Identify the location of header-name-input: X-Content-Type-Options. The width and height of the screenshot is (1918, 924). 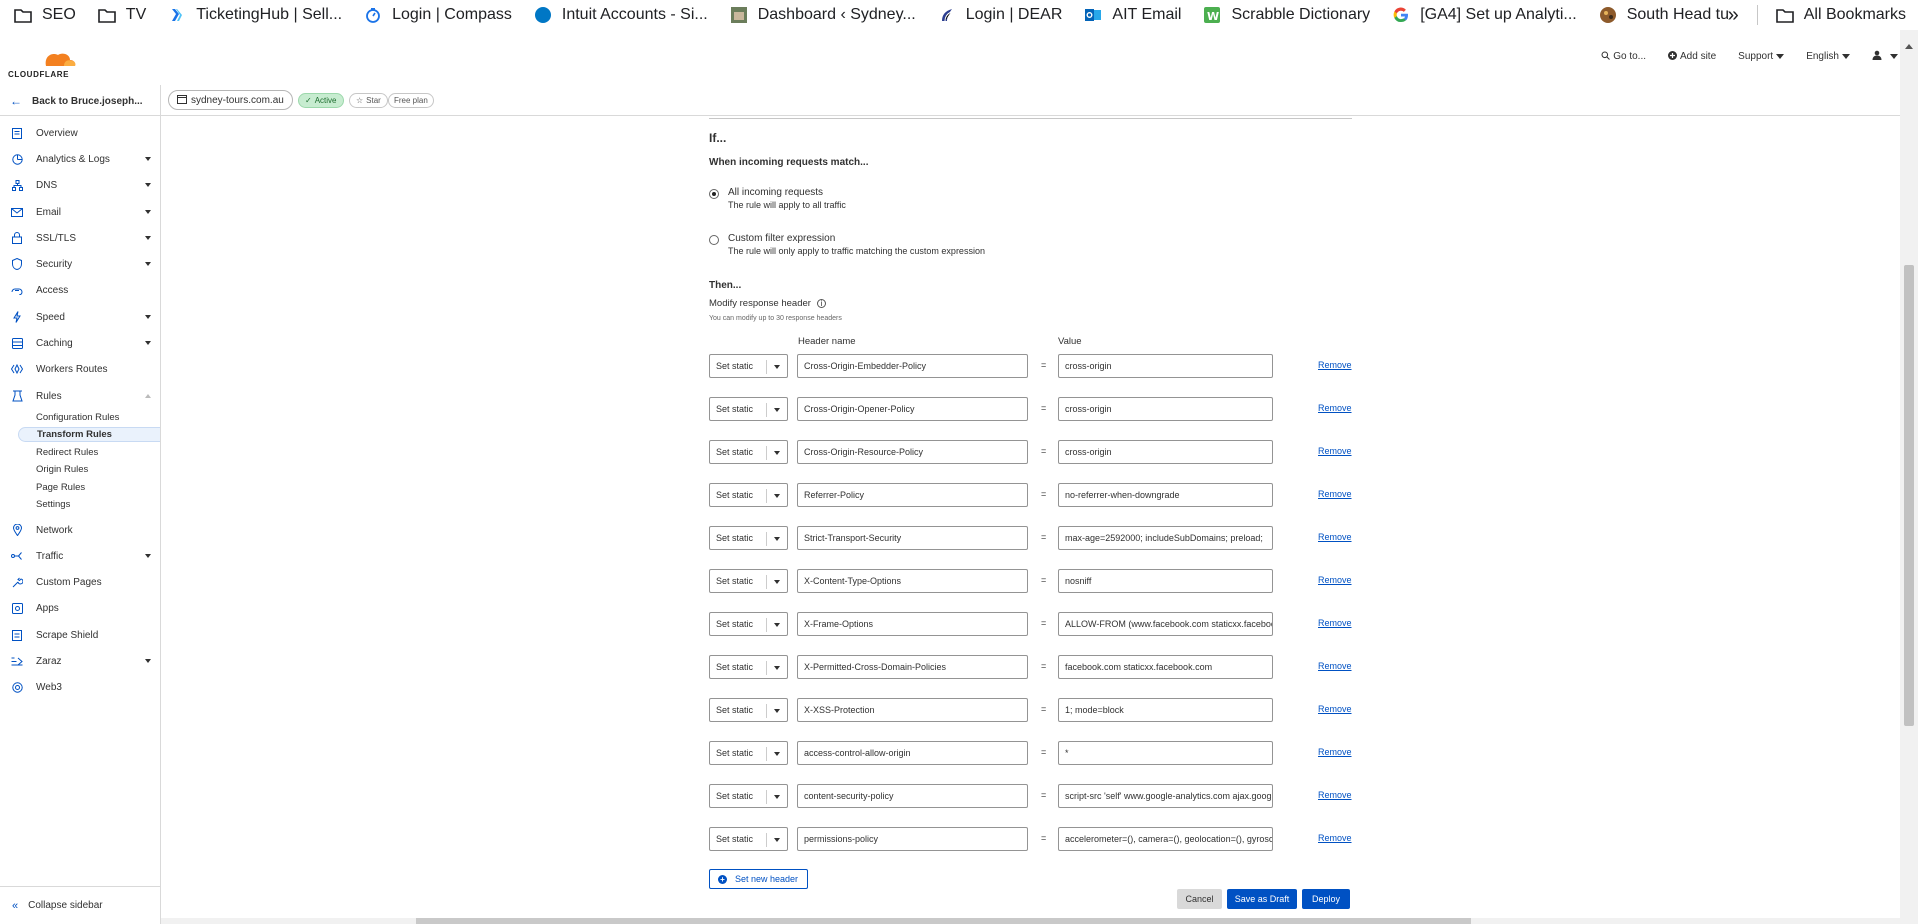
(912, 581).